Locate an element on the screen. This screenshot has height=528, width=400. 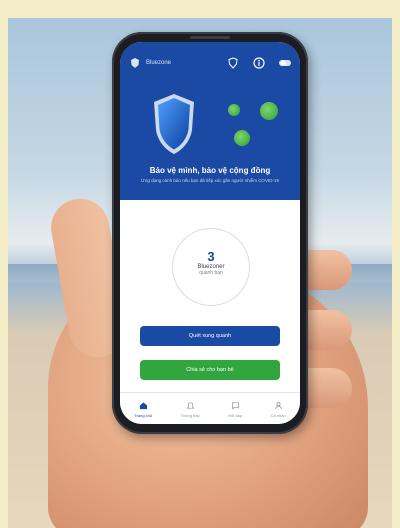
shield-icon is located at coordinates (233, 63).